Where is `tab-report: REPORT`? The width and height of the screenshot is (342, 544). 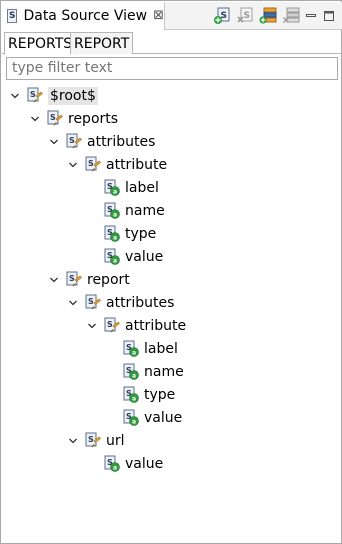
tab-report: REPORT is located at coordinates (102, 43).